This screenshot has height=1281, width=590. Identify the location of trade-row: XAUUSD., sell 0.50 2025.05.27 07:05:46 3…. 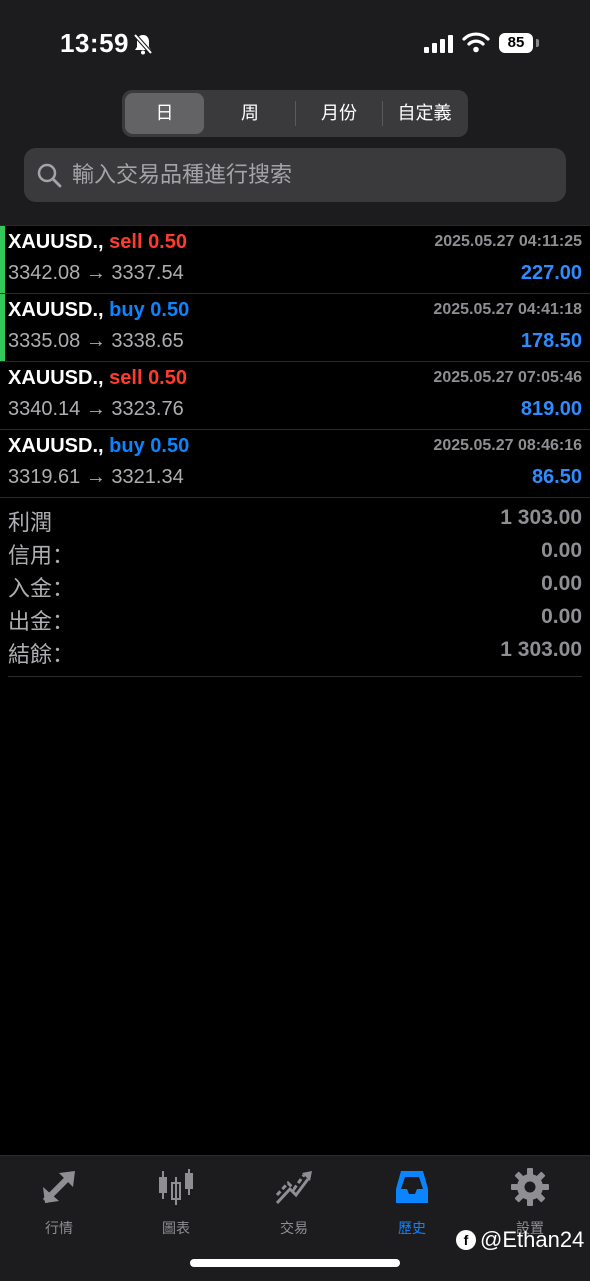
(295, 396).